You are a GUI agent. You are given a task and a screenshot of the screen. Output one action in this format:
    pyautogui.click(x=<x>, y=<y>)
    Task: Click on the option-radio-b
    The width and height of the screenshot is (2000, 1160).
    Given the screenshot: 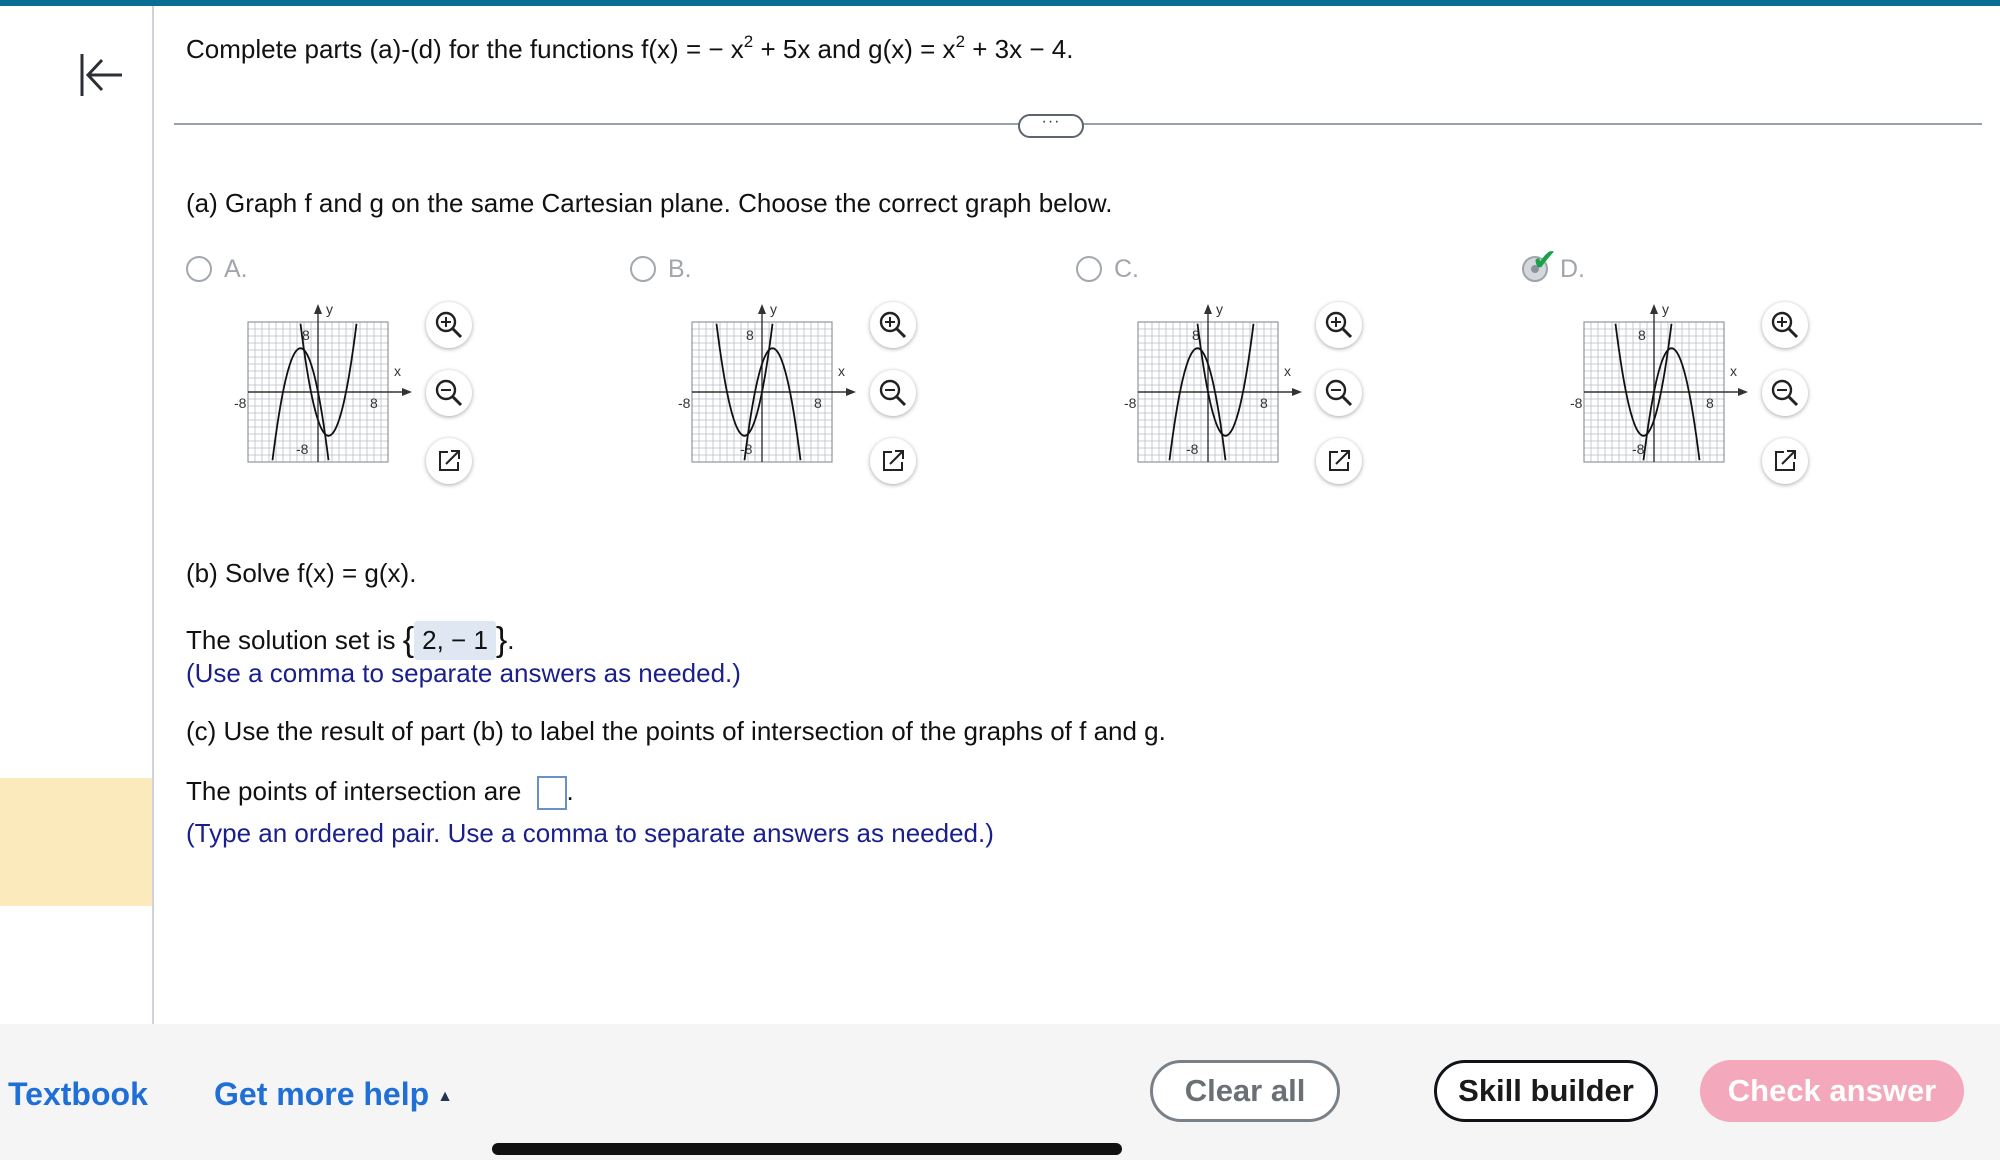 What is the action you would take?
    pyautogui.click(x=643, y=269)
    